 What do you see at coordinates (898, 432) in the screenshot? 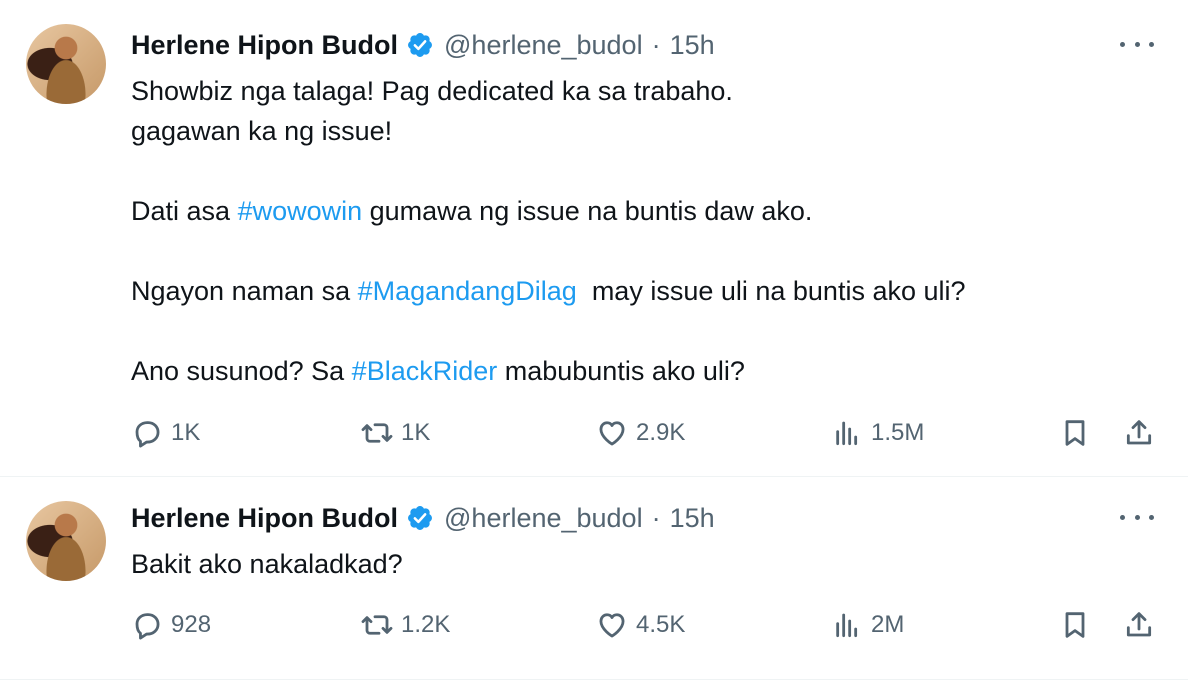
I see `views-count: 1.5M` at bounding box center [898, 432].